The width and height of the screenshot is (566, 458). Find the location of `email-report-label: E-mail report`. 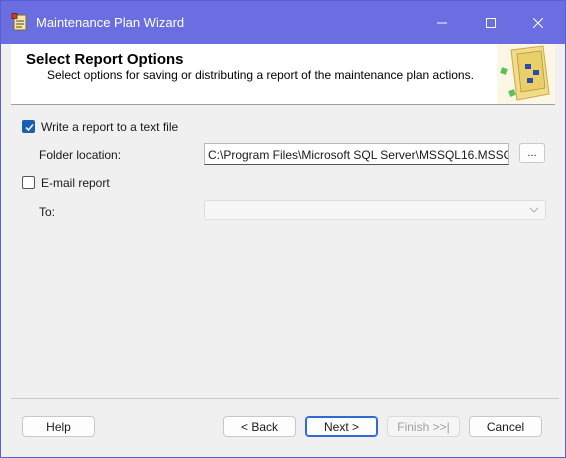

email-report-label: E-mail report is located at coordinates (75, 183).